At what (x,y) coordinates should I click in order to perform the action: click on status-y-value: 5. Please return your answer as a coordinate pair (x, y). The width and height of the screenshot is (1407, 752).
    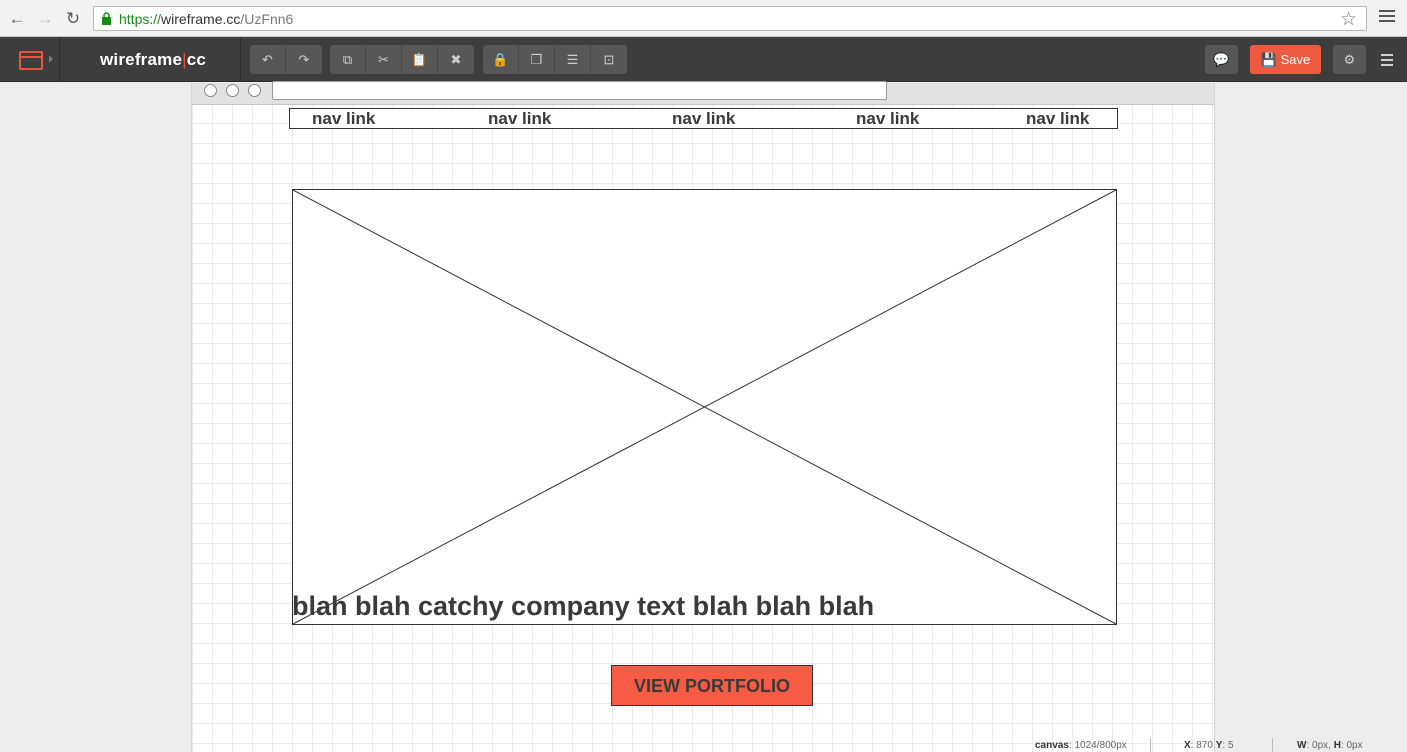
    Looking at the image, I should click on (1230, 745).